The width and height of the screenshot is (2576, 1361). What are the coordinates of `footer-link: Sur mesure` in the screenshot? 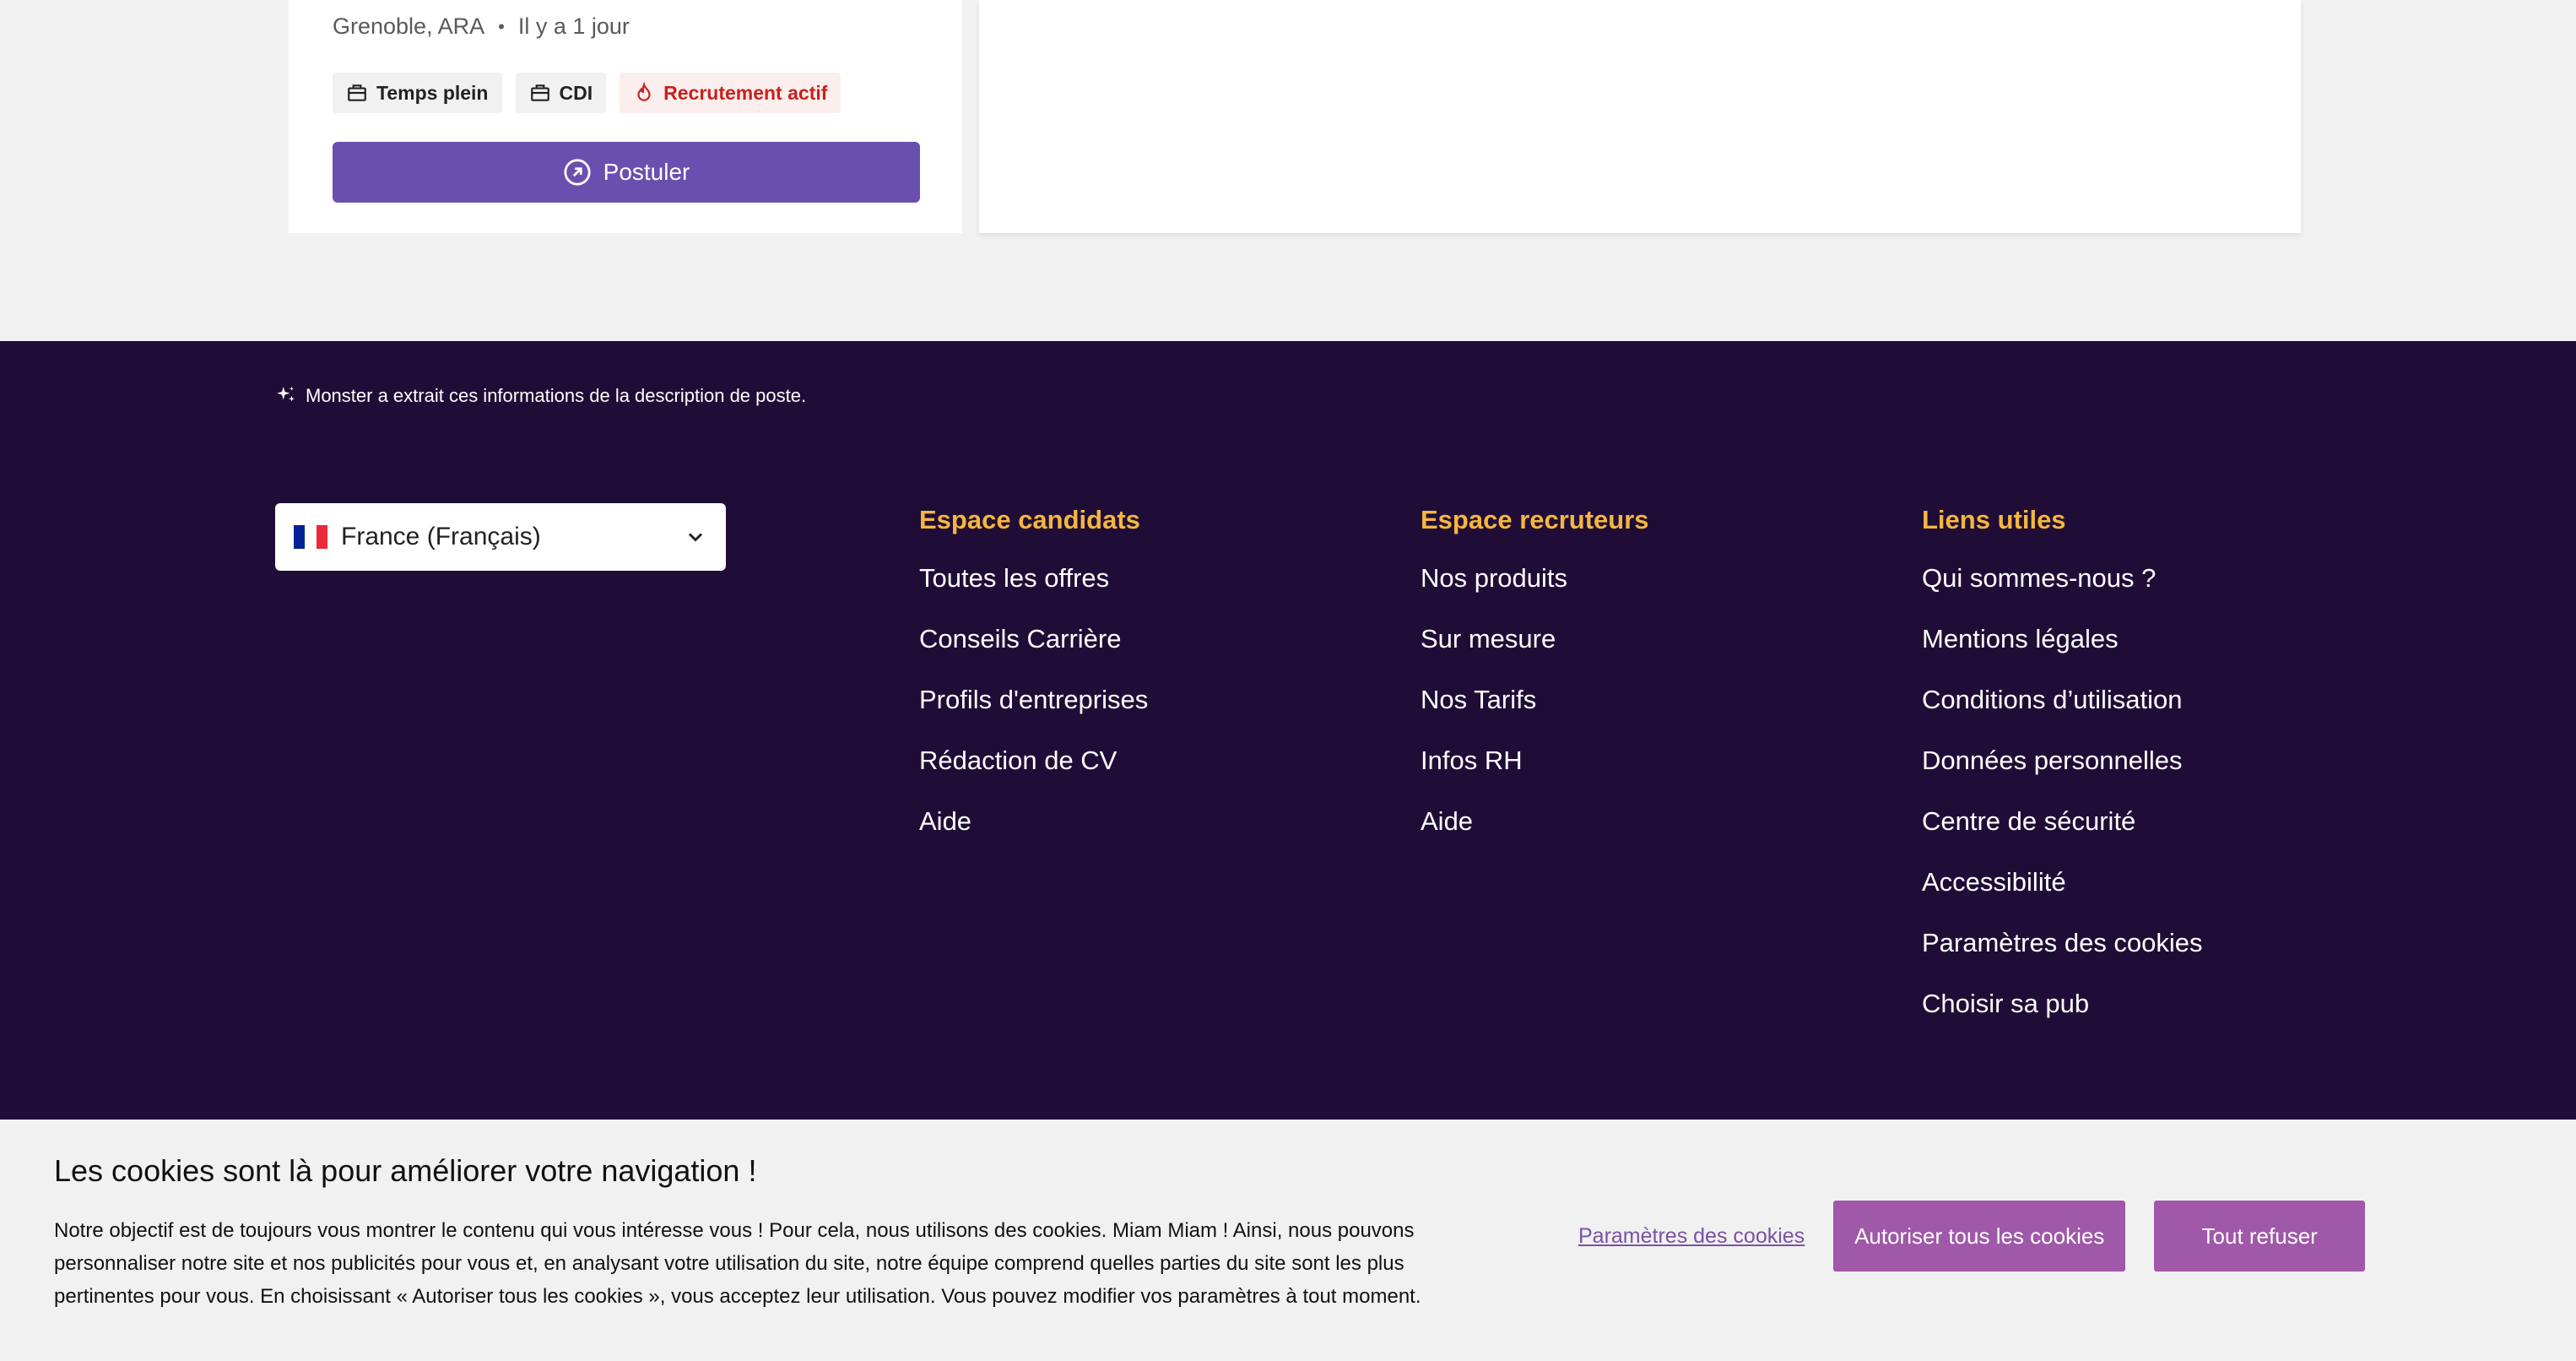 It's located at (1535, 639).